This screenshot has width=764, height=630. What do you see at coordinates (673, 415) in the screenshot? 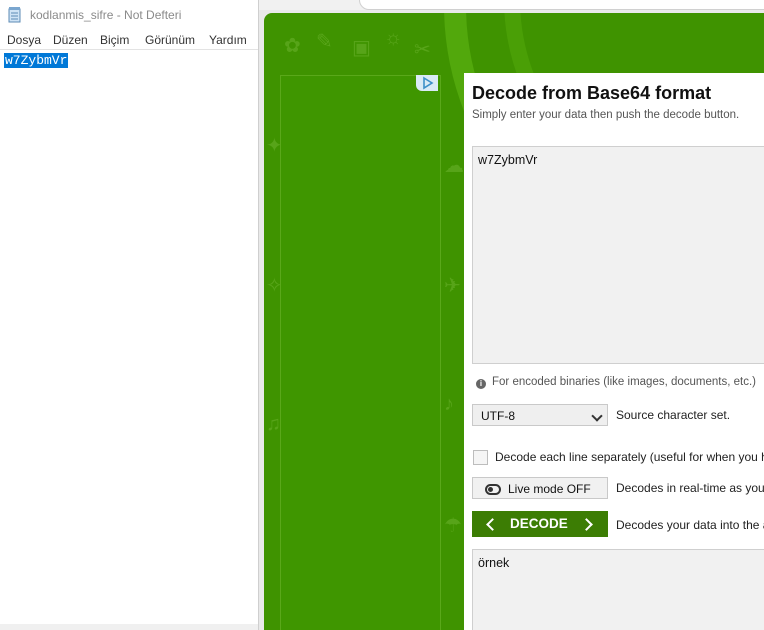
I see `charset-label: Source character set.` at bounding box center [673, 415].